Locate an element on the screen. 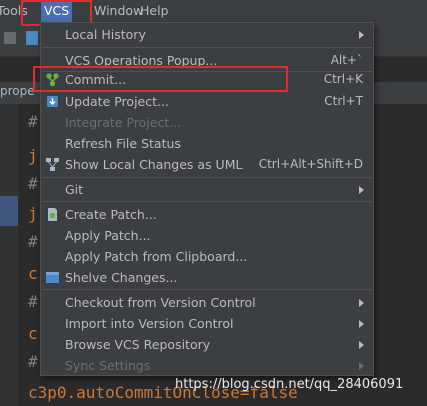 This screenshot has height=406, width=427. menu-item-browse-repo: Browse VCS Repository is located at coordinates (207, 344).